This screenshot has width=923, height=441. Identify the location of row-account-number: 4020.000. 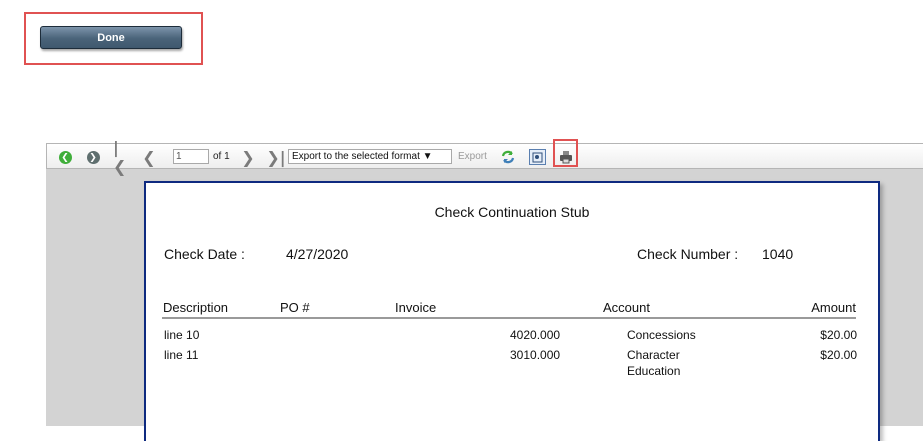
(535, 335).